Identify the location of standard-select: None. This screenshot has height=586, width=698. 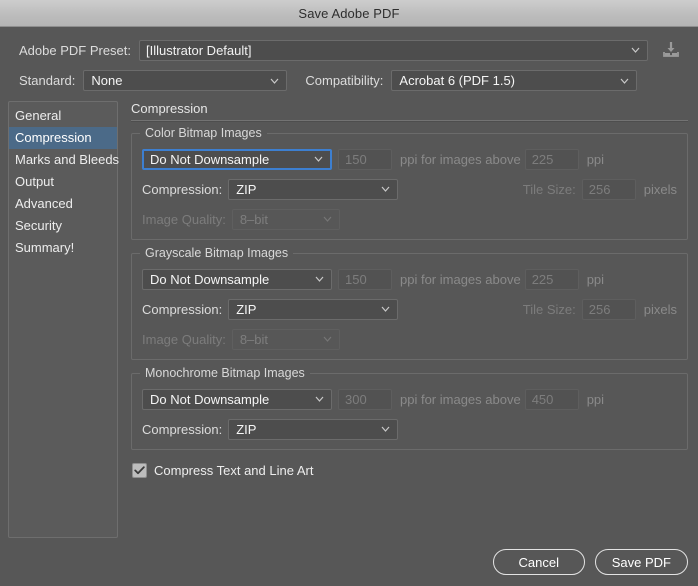
(185, 80).